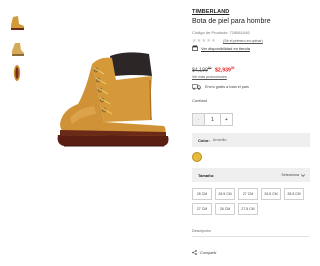 The width and height of the screenshot is (320, 266). What do you see at coordinates (113, 99) in the screenshot?
I see `boot-image-icon` at bounding box center [113, 99].